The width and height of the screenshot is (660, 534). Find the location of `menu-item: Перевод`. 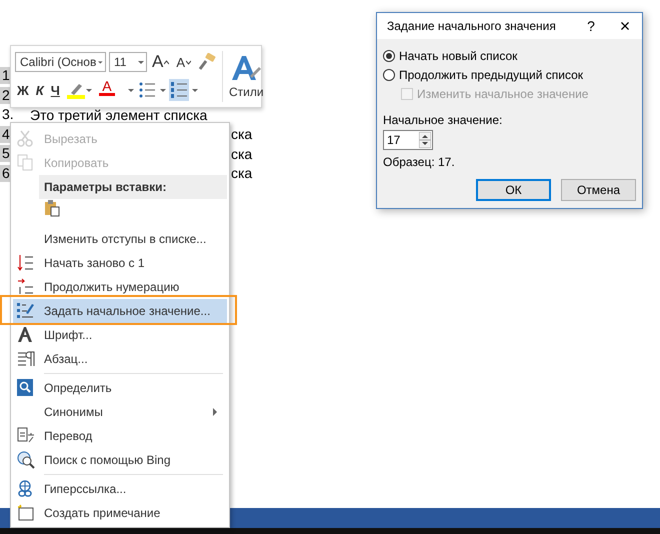

menu-item: Перевод is located at coordinates (120, 436).